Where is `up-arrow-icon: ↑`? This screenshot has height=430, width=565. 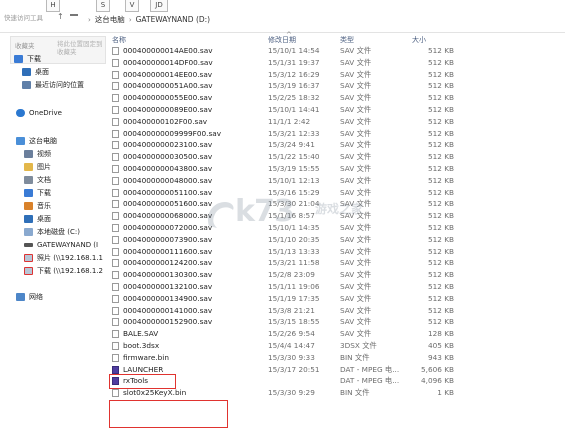 up-arrow-icon: ↑ is located at coordinates (60, 16).